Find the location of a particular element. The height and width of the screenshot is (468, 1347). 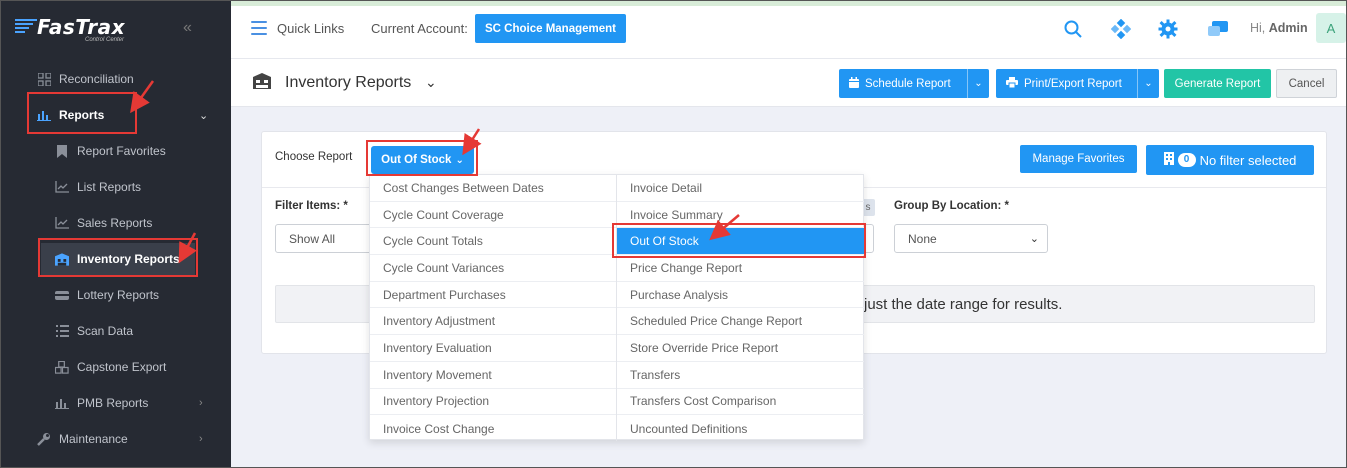

sidebar-item-scan-data: Scan Data is located at coordinates (116, 331).